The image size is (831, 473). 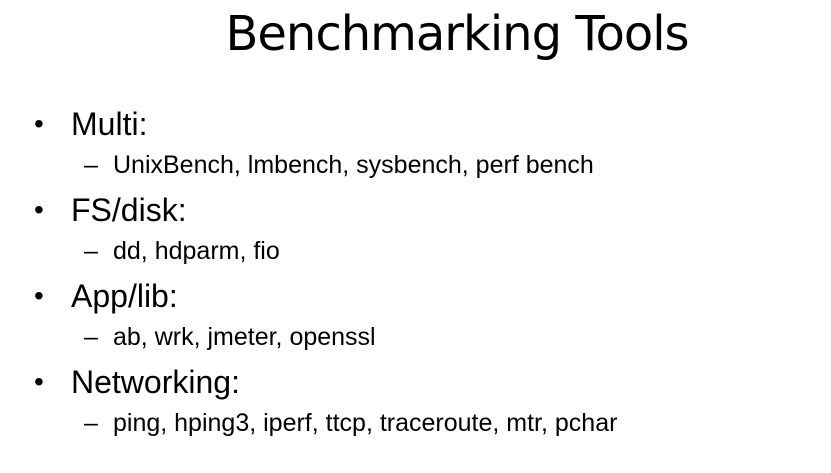 What do you see at coordinates (124, 296) in the screenshot?
I see `bullet-label: App/lib:` at bounding box center [124, 296].